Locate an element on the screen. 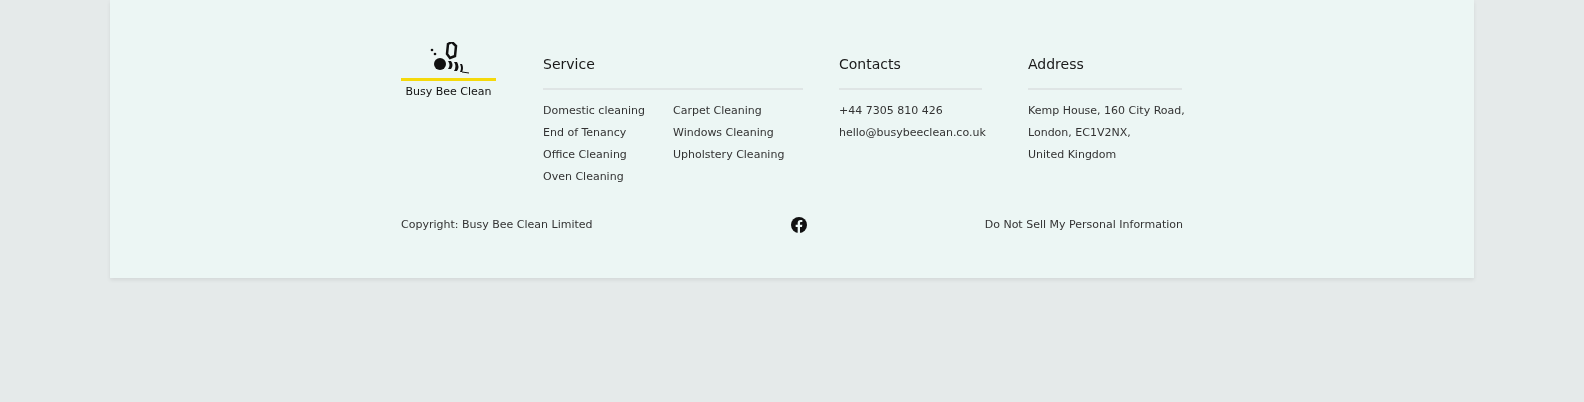  column-heading: Contacts is located at coordinates (870, 64).